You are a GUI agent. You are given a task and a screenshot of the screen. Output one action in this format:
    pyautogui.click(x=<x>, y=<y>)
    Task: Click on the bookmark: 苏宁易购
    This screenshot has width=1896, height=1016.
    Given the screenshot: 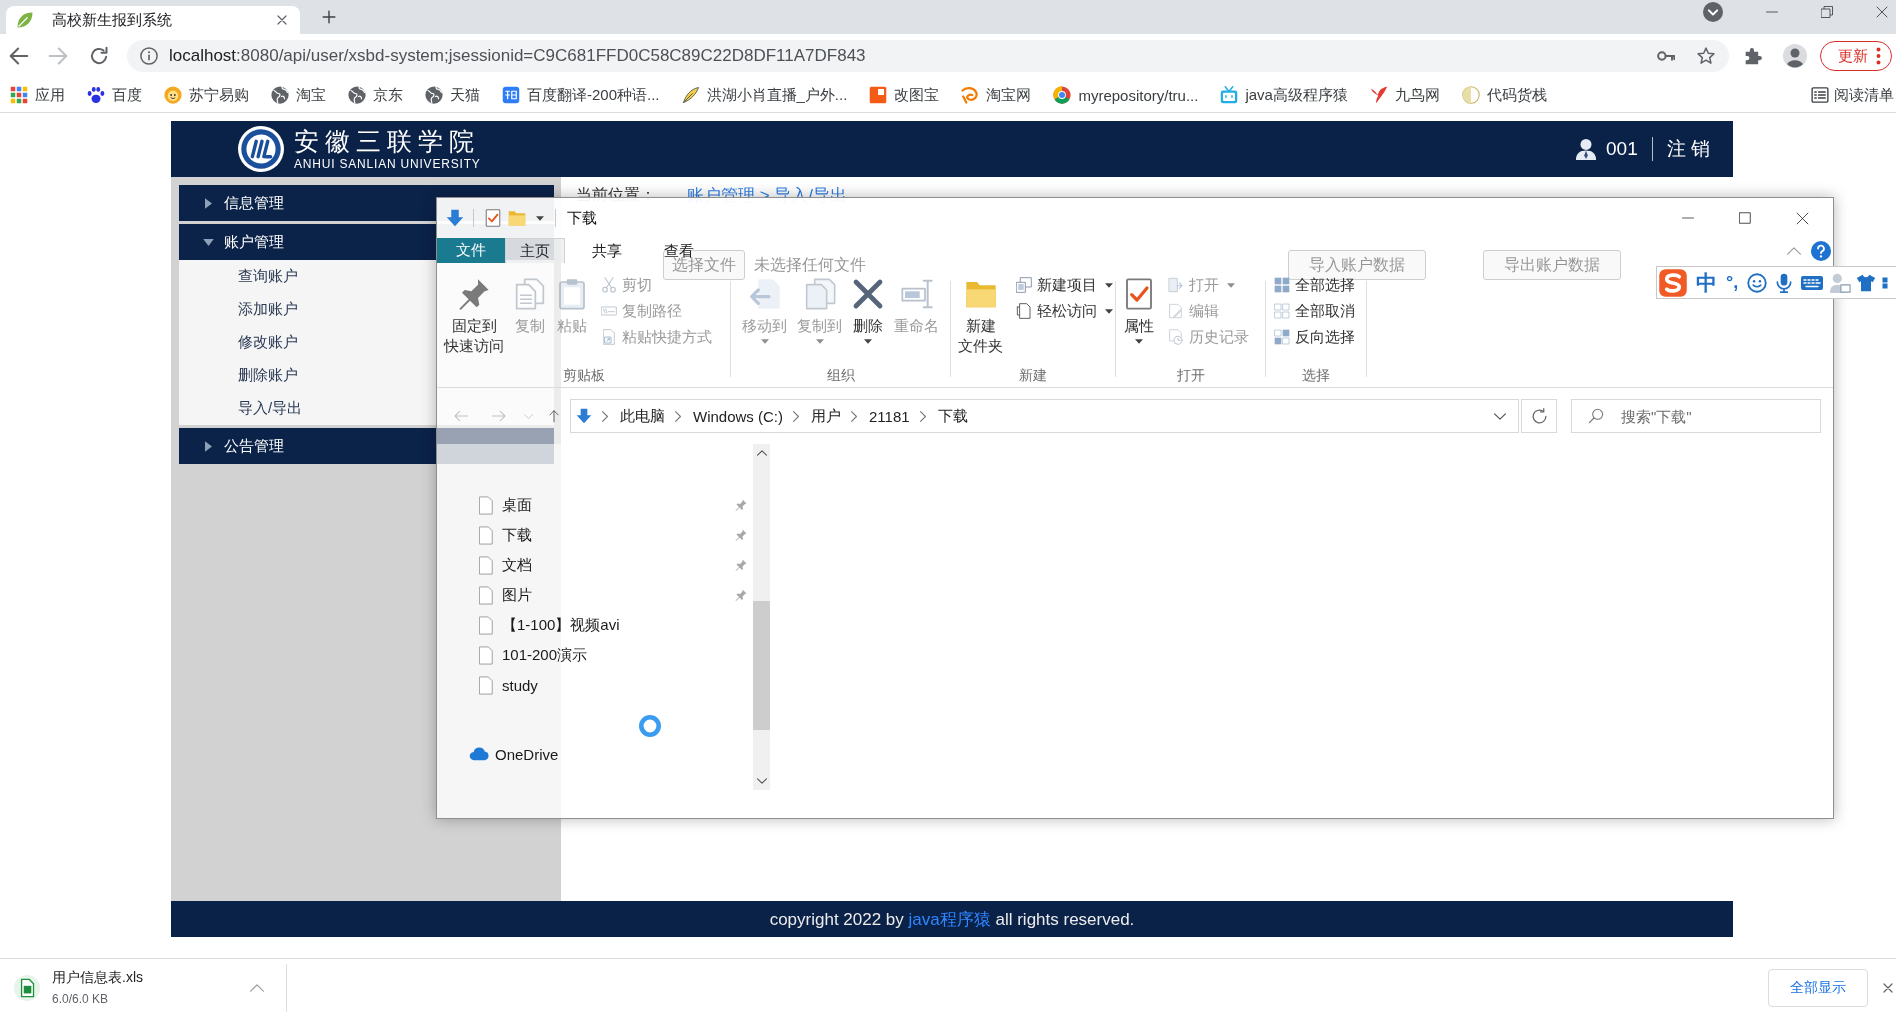 What is the action you would take?
    pyautogui.click(x=206, y=95)
    